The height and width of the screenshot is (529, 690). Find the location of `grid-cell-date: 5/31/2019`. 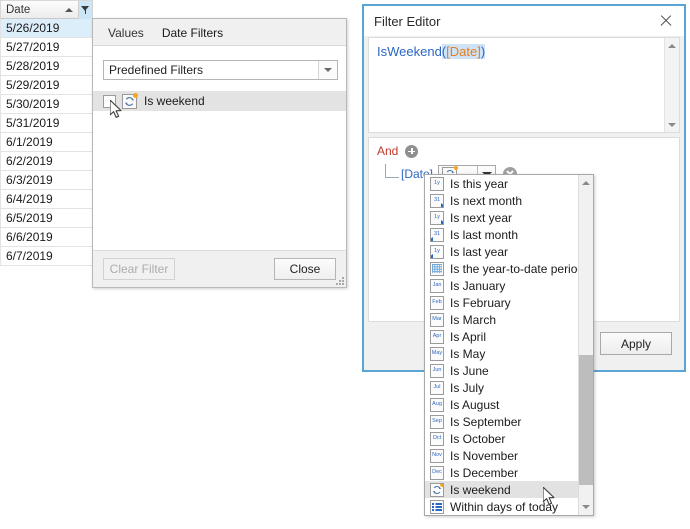

grid-cell-date: 5/31/2019 is located at coordinates (33, 123).